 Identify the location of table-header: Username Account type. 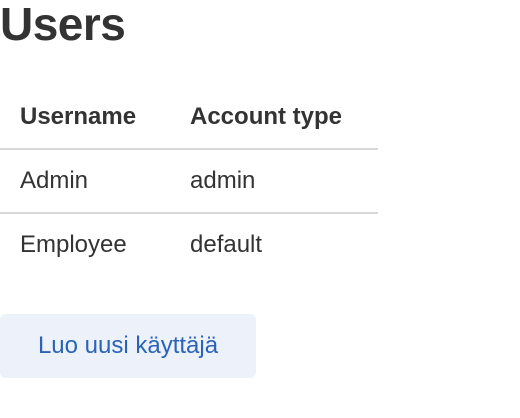
(189, 118).